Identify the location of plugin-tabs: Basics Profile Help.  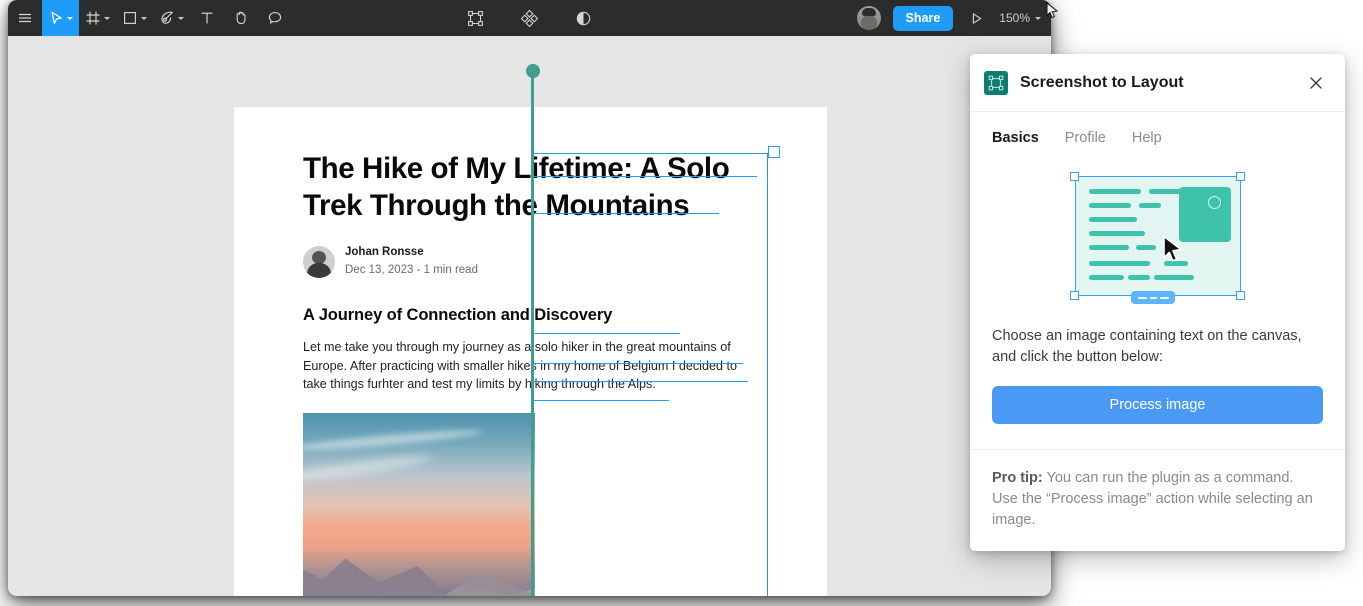
(1157, 132).